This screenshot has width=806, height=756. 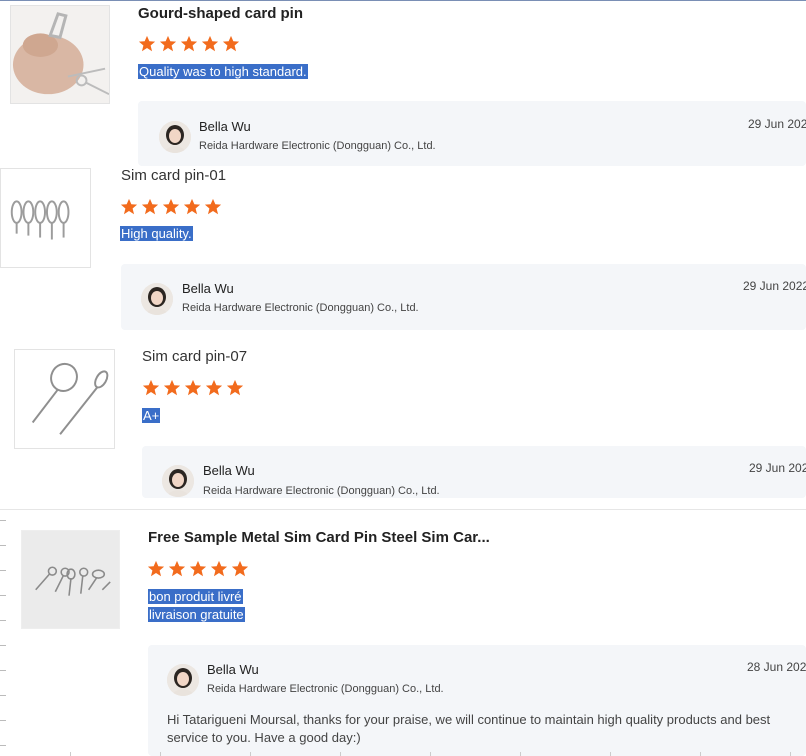 I want to click on comment-text: High quality., so click(x=156, y=233).